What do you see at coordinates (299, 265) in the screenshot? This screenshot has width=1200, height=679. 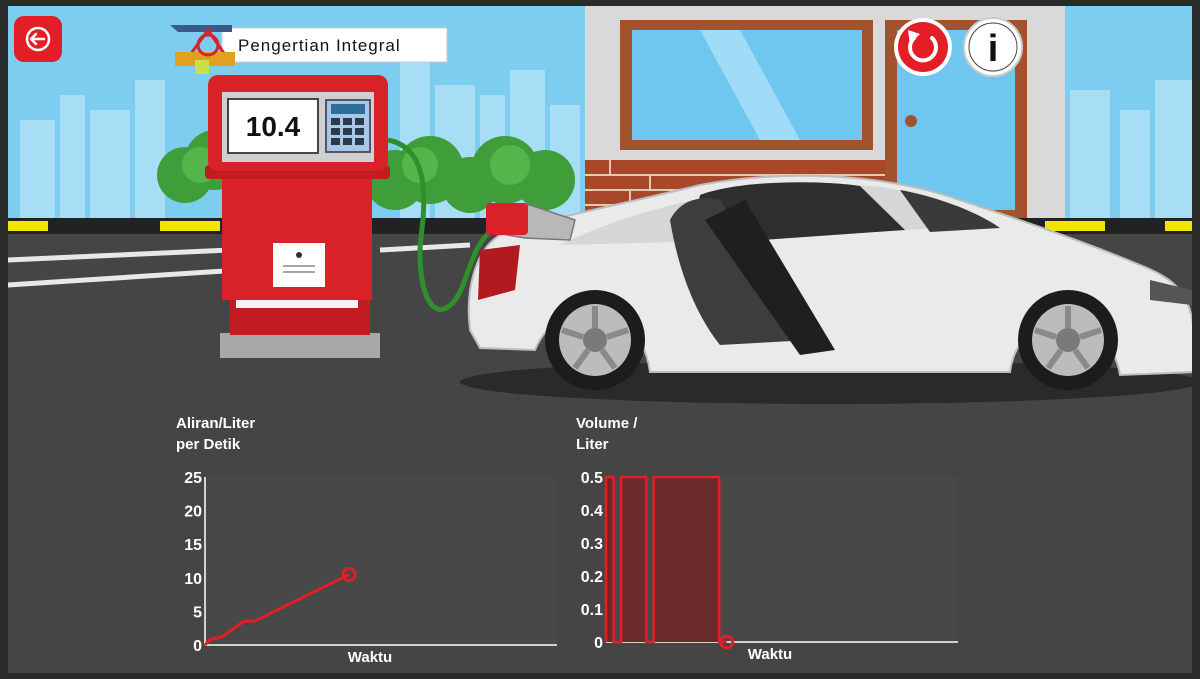 I see `pump-label-card` at bounding box center [299, 265].